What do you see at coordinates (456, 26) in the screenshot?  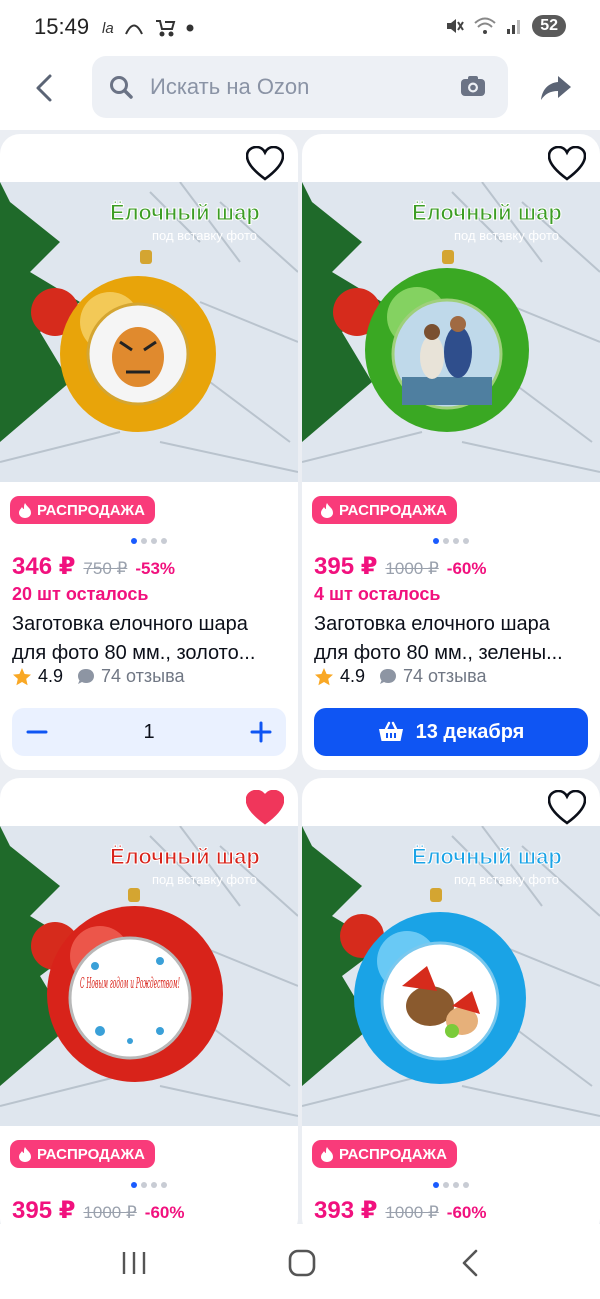 I see `mute-icon` at bounding box center [456, 26].